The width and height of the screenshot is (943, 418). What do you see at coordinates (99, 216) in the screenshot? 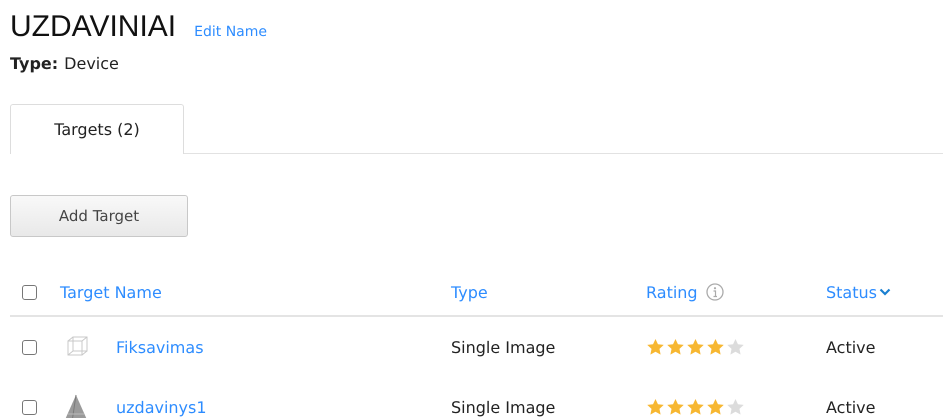
I see `add-target-button: Add Target` at bounding box center [99, 216].